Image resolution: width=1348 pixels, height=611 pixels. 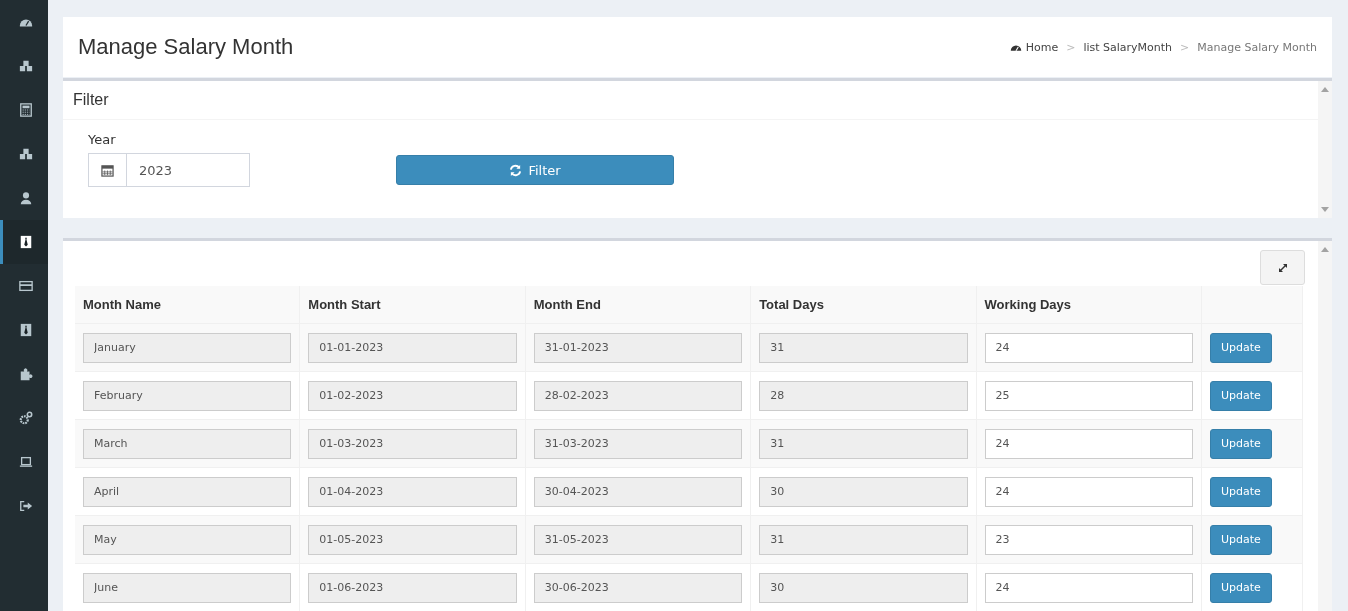 I want to click on gears-icon, so click(x=25, y=418).